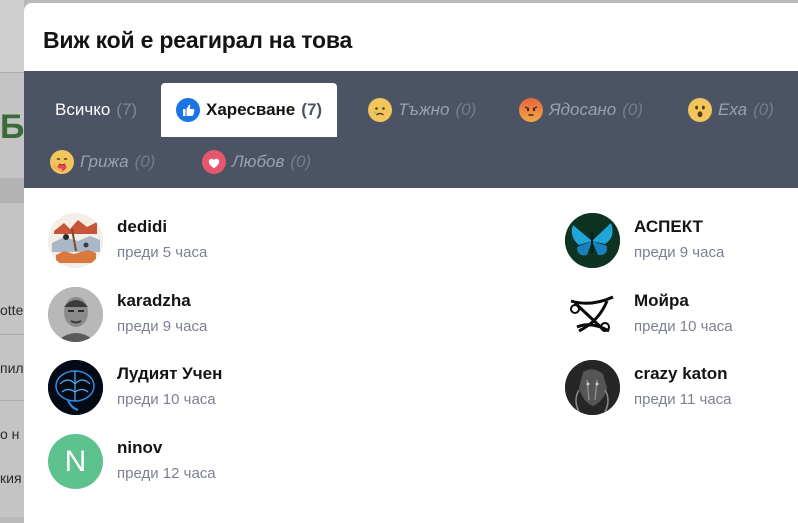 The height and width of the screenshot is (523, 798). What do you see at coordinates (83, 109) in the screenshot?
I see `tab-label: Всичко` at bounding box center [83, 109].